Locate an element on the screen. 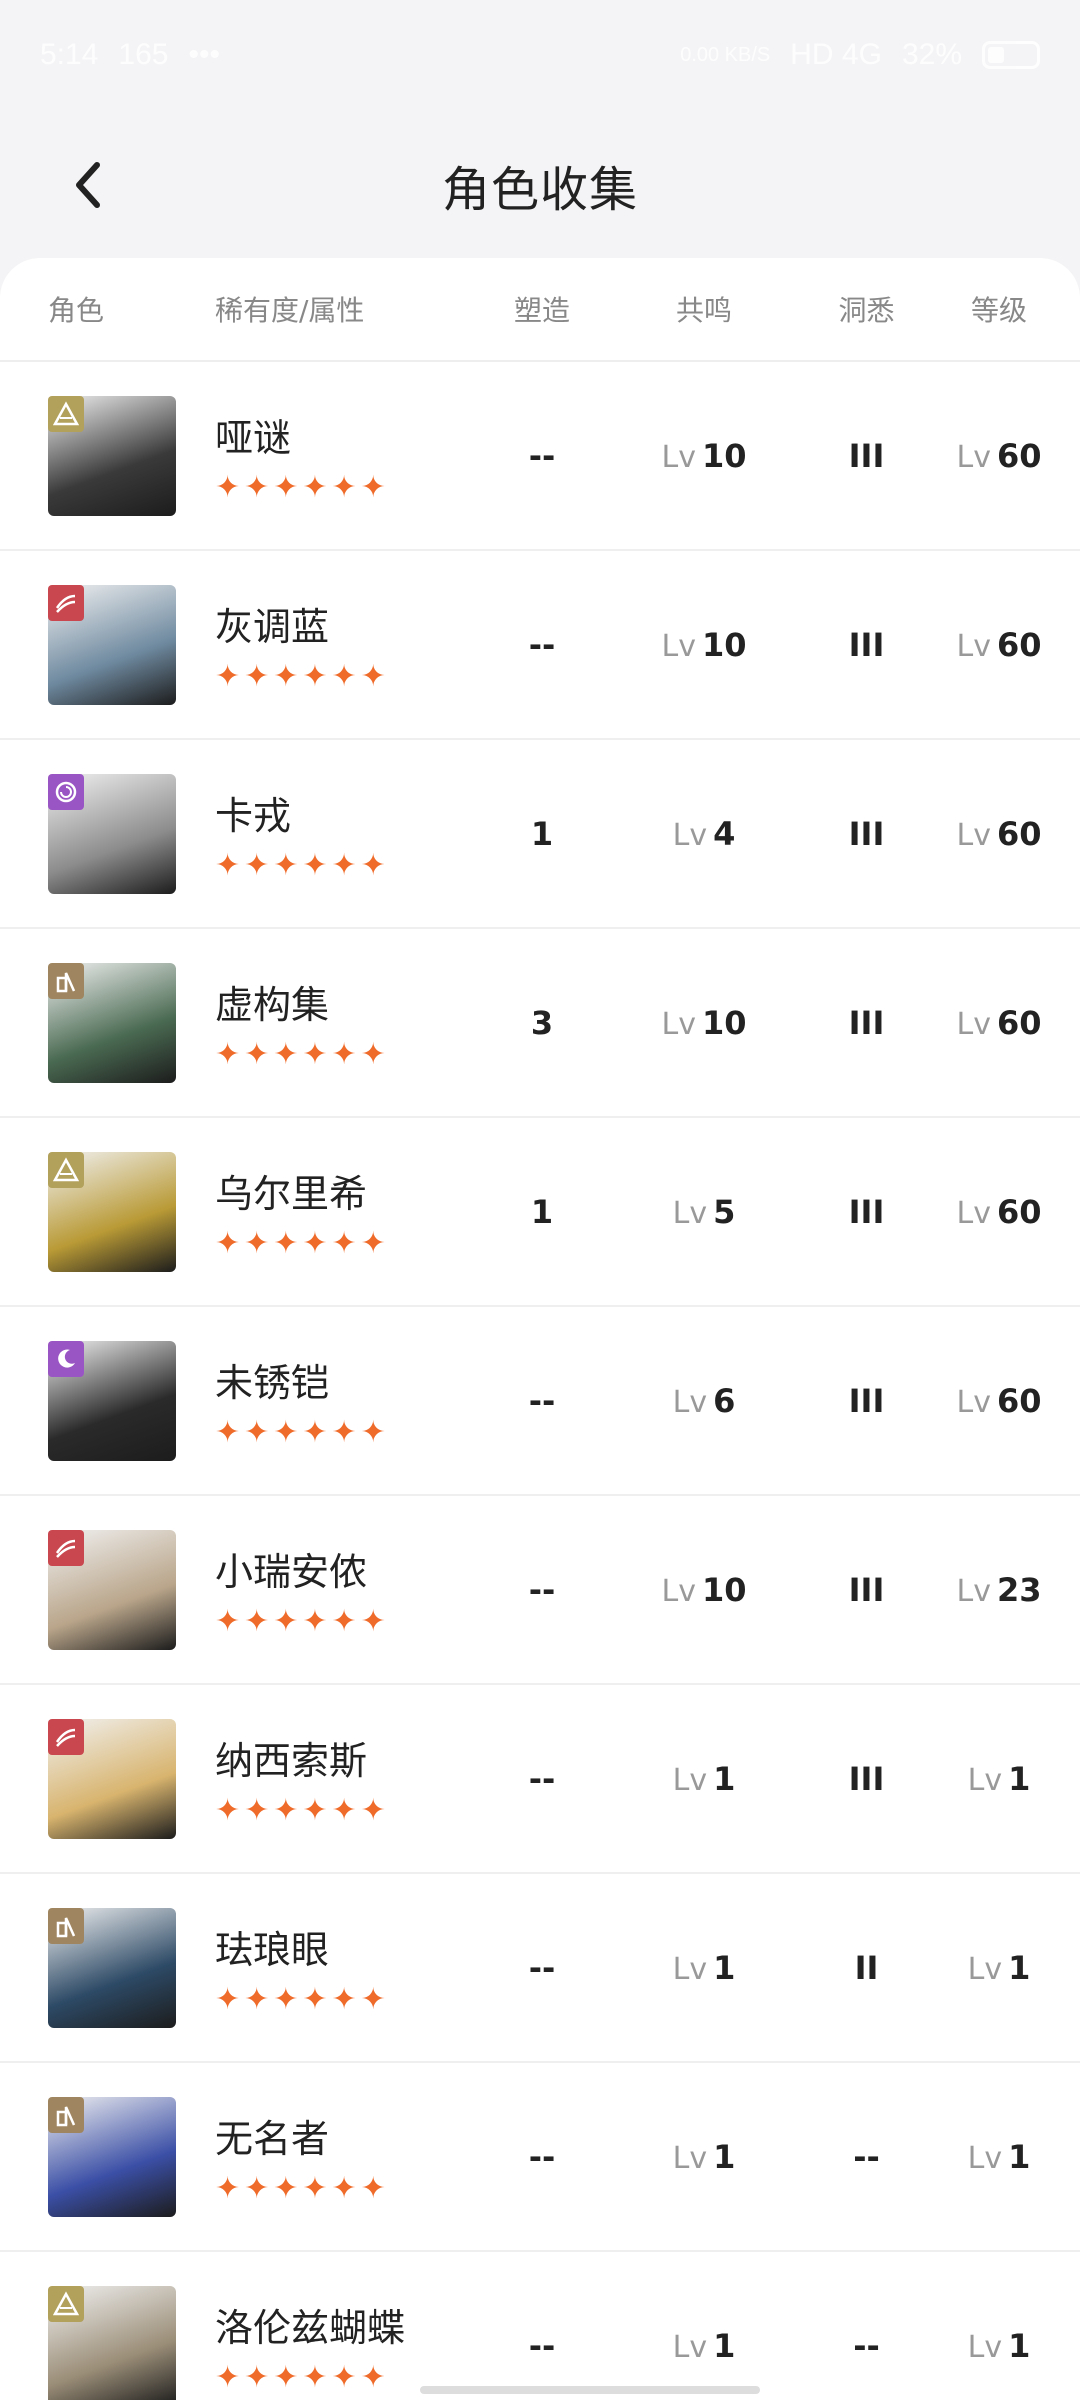 This screenshot has width=1080, height=2400. signal-text: HD 4G is located at coordinates (836, 54).